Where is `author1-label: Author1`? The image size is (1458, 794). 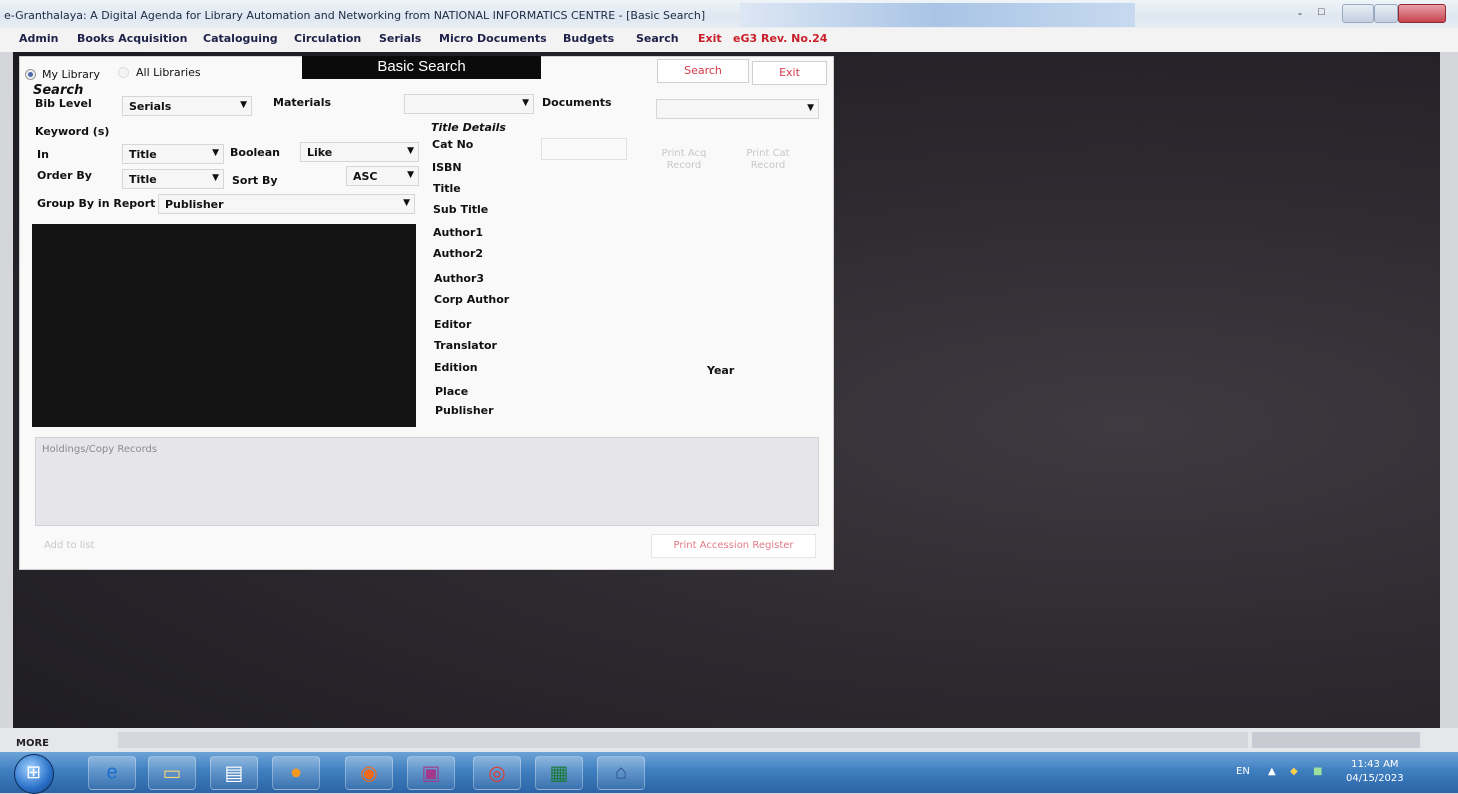
author1-label: Author1 is located at coordinates (458, 232).